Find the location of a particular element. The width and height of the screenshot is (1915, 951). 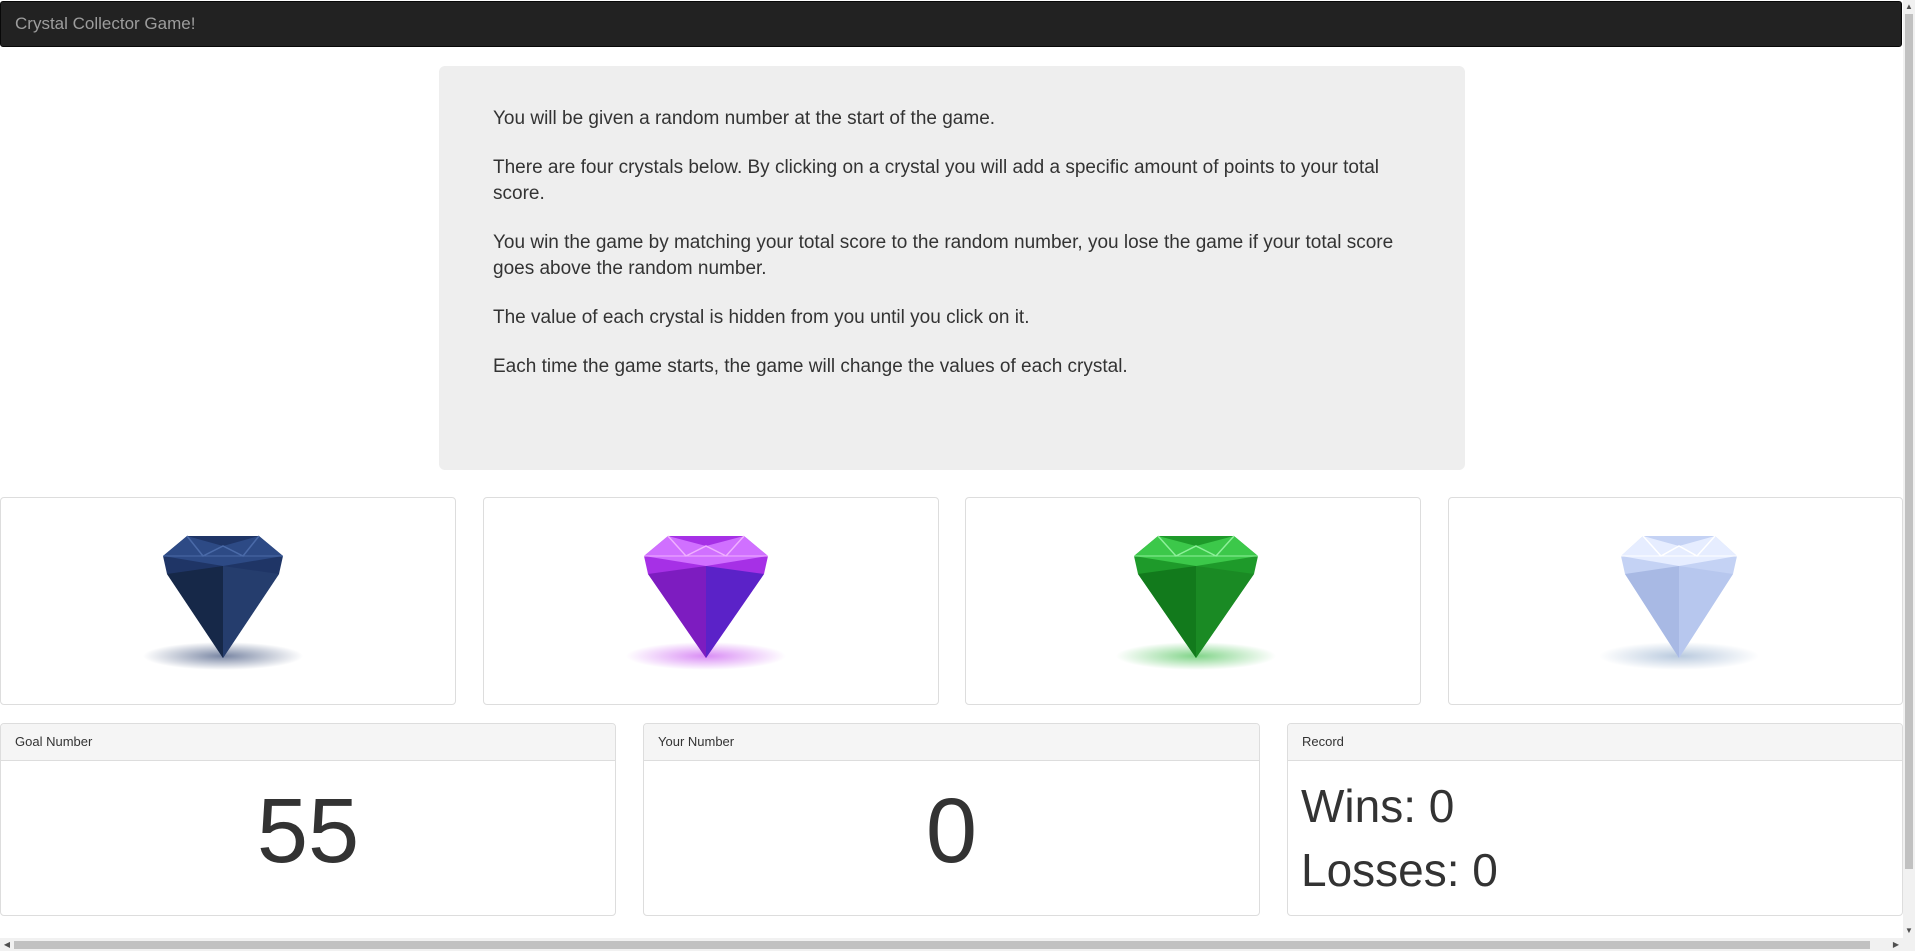

white-crystal-icon is located at coordinates (1679, 602).